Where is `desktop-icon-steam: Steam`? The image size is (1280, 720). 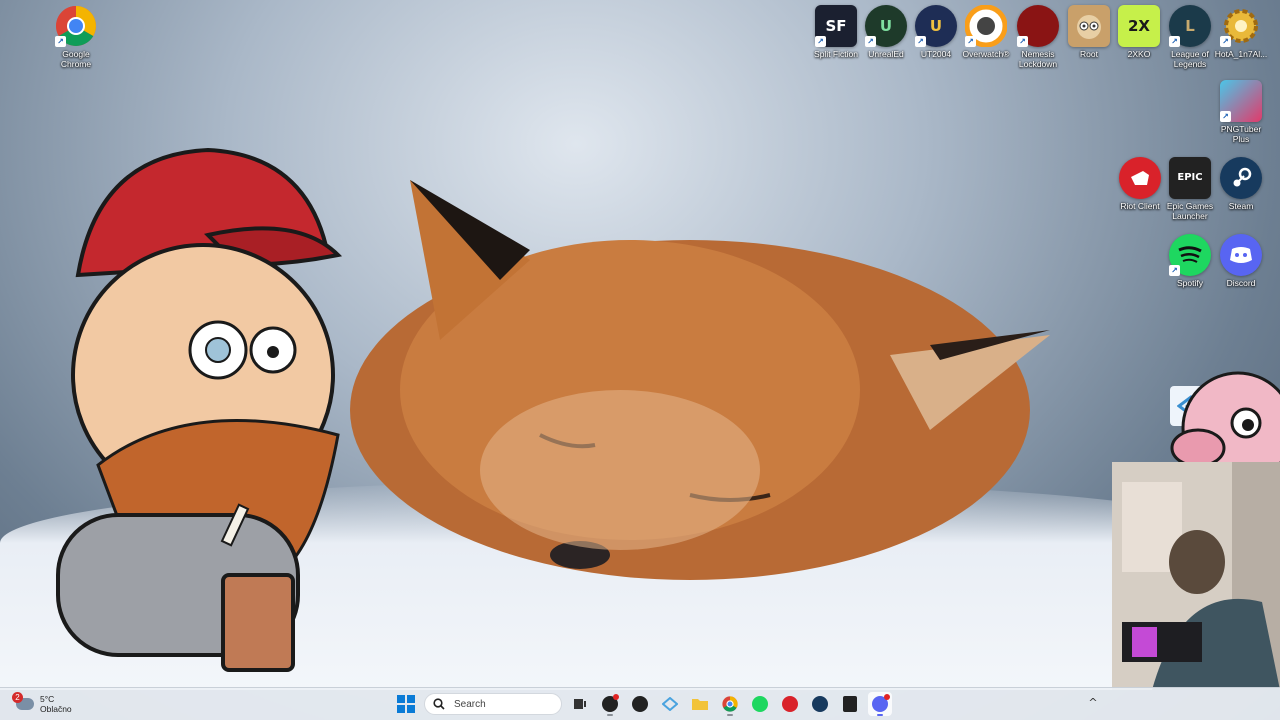 desktop-icon-steam: Steam is located at coordinates (1241, 184).